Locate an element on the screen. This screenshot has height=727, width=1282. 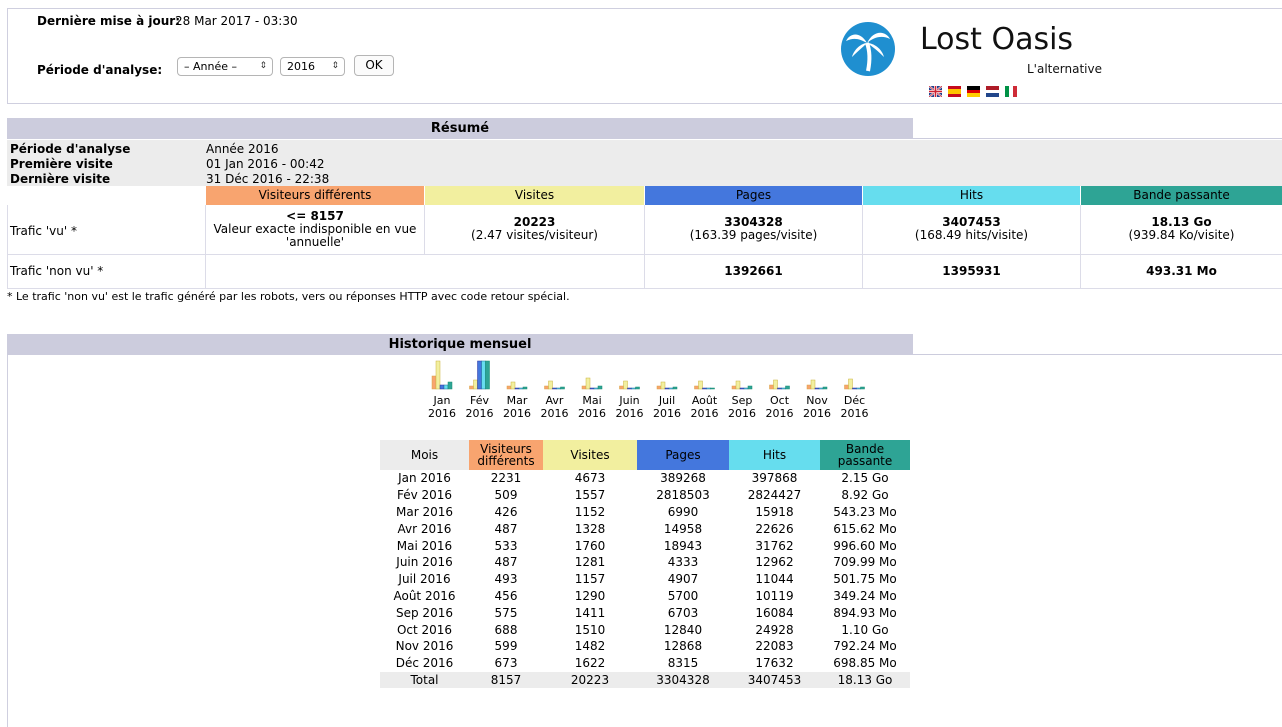
value-cell: 24928 is located at coordinates (774, 629).